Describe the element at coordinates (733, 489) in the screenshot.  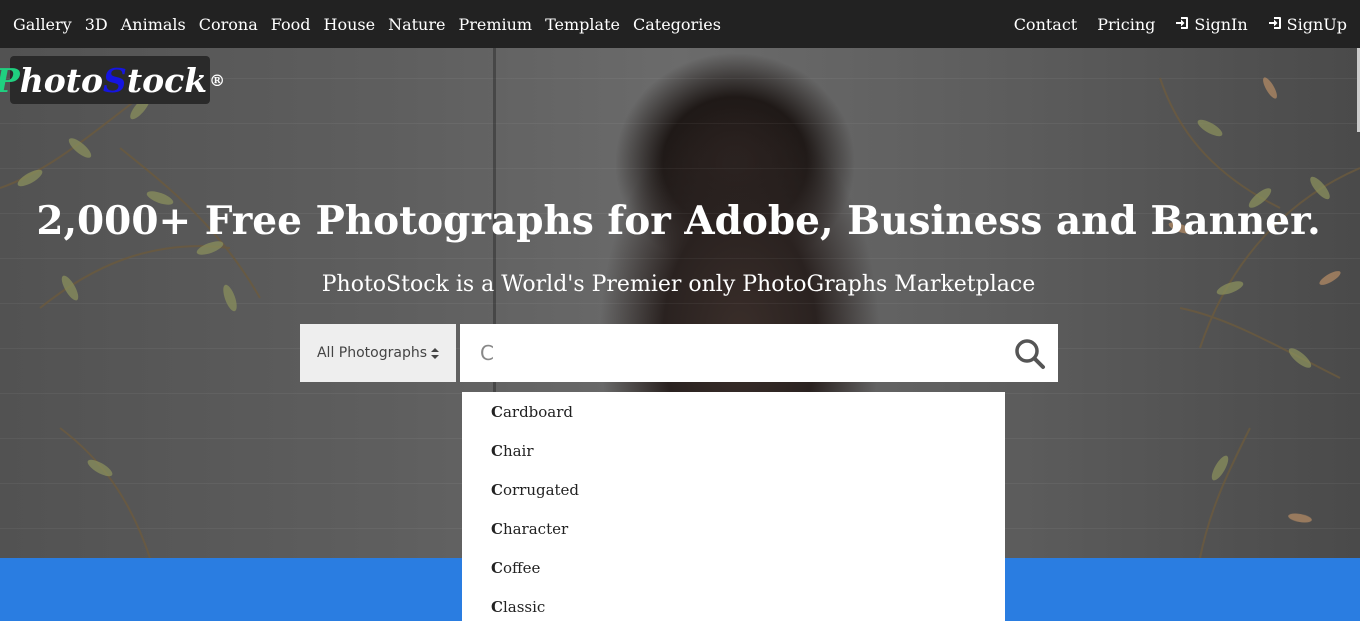
I see `autocomplete-option-corrugated: Corrugated` at that location.